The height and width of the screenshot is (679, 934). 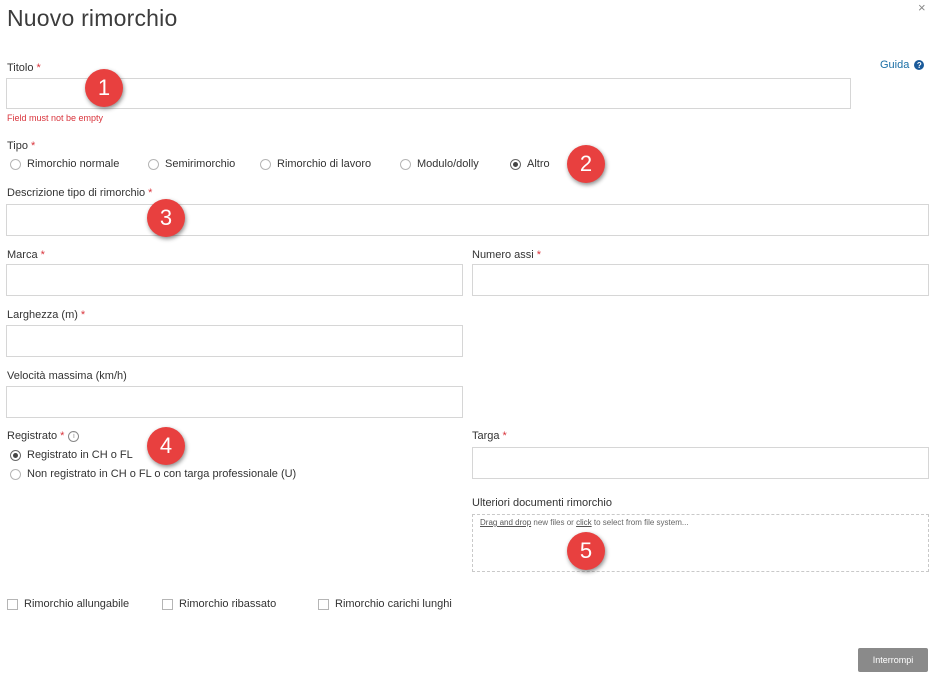 I want to click on tipo-option-altro: Altro, so click(x=530, y=164).